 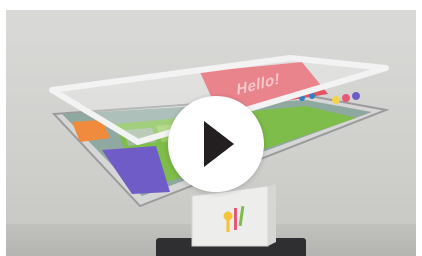 I want to click on play-button, so click(x=216, y=144).